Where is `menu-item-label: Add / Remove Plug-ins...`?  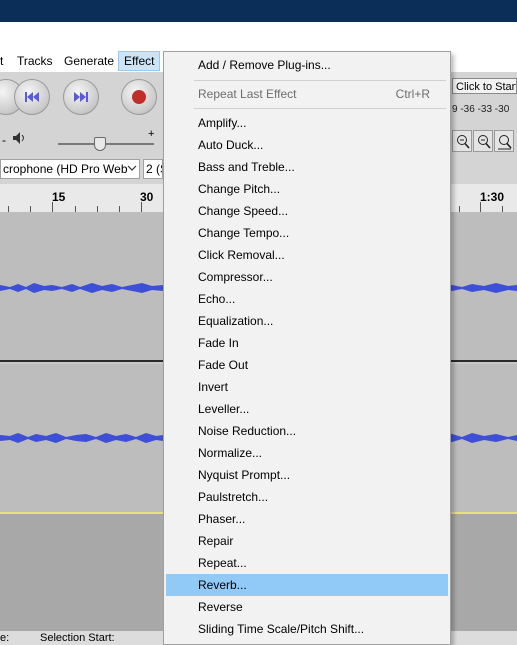 menu-item-label: Add / Remove Plug-ins... is located at coordinates (264, 65).